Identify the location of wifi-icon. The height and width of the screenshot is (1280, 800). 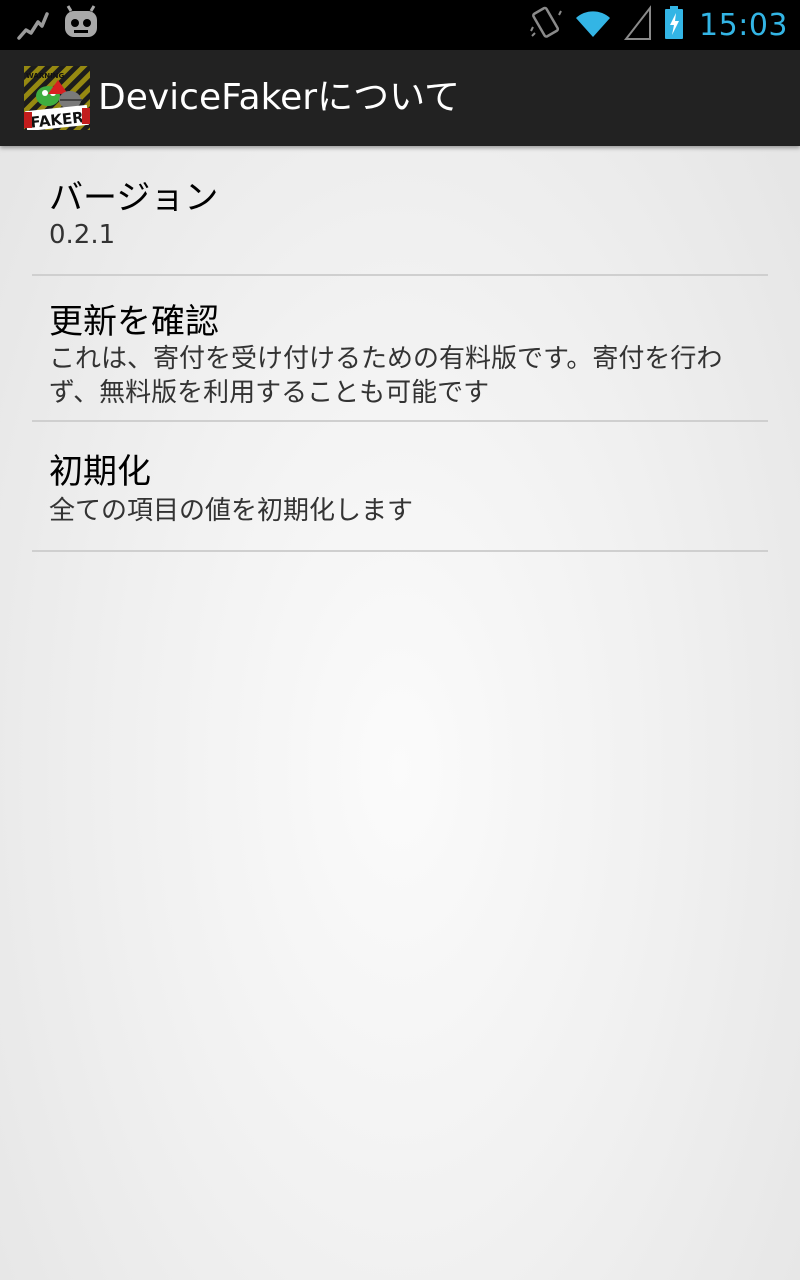
(593, 25).